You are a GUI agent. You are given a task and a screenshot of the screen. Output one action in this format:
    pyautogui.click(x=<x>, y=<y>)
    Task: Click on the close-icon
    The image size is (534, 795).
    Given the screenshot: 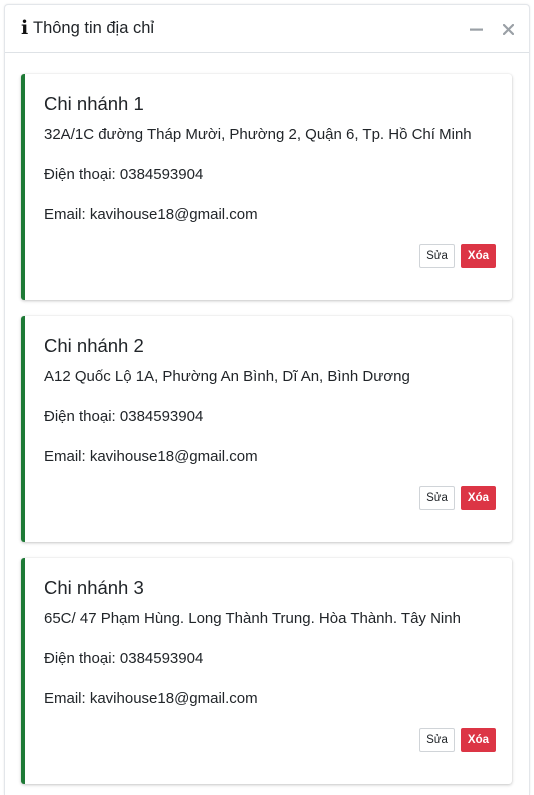 What is the action you would take?
    pyautogui.click(x=508, y=29)
    